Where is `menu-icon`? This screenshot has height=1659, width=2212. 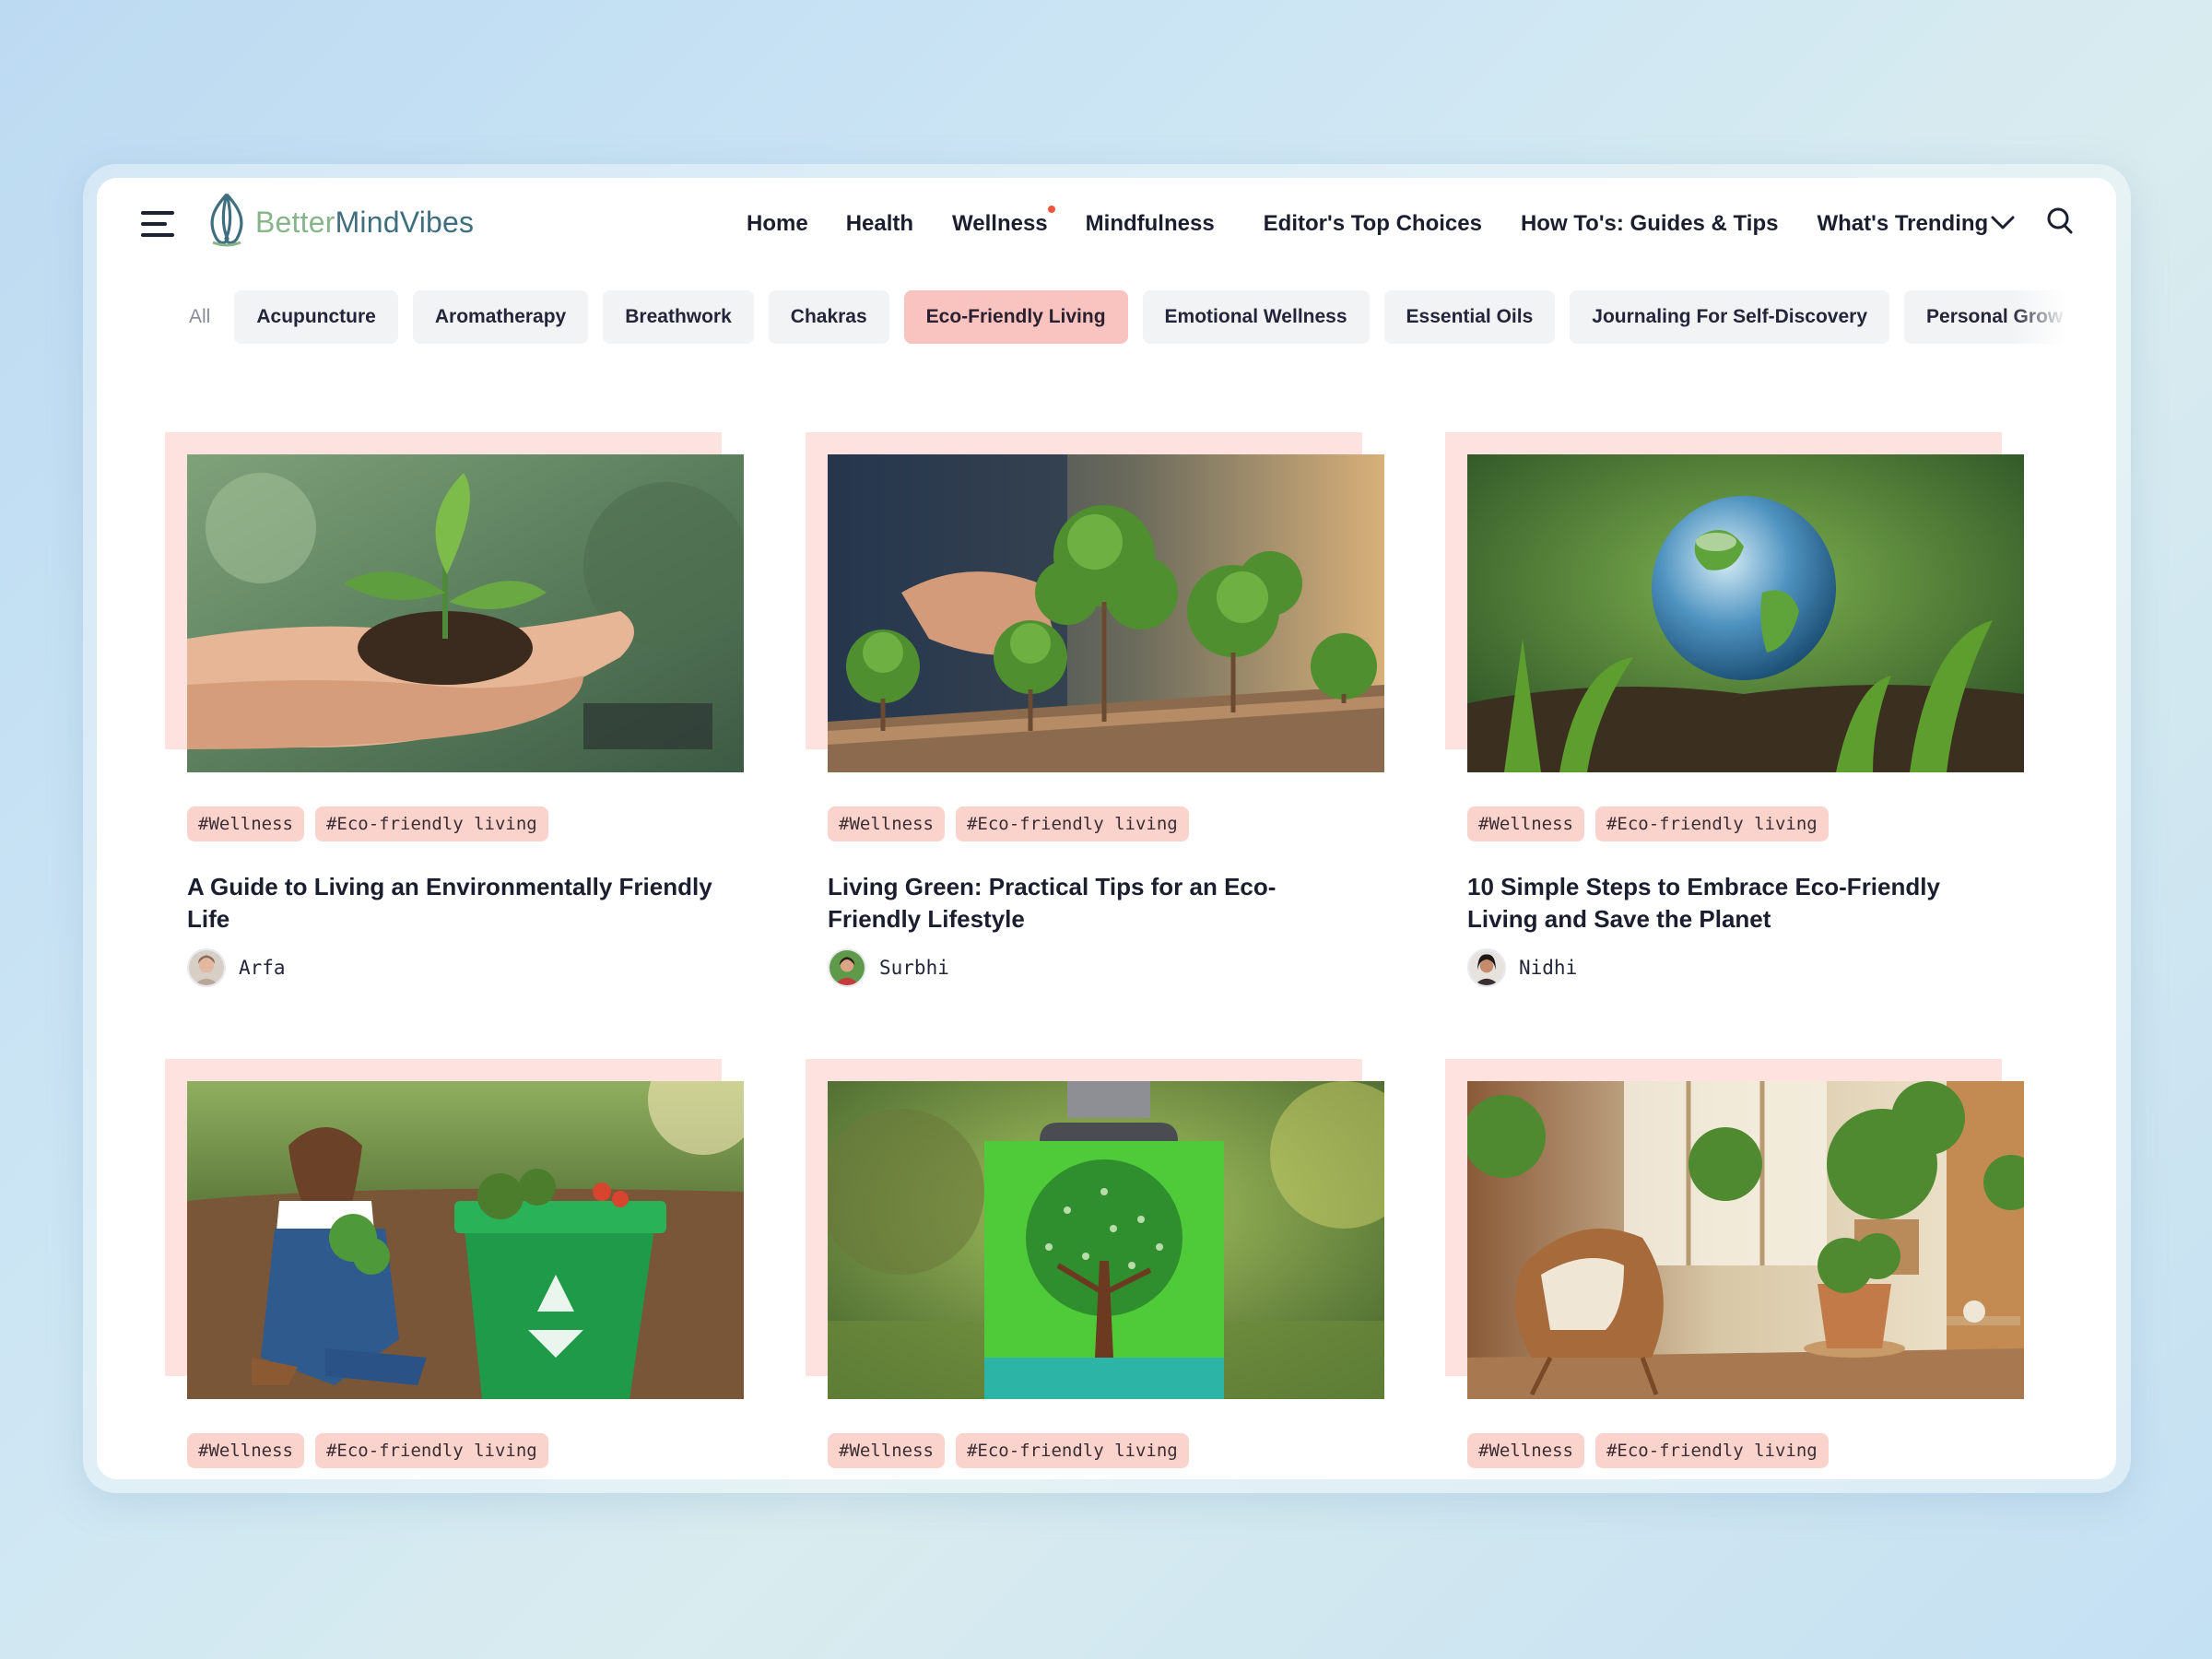 menu-icon is located at coordinates (159, 224).